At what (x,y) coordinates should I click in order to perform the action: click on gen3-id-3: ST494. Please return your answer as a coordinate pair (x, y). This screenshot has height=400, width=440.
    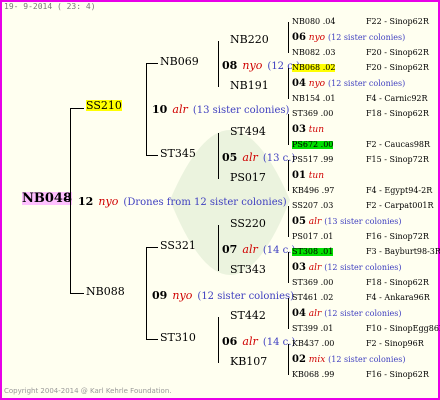
    Looking at the image, I should click on (248, 131).